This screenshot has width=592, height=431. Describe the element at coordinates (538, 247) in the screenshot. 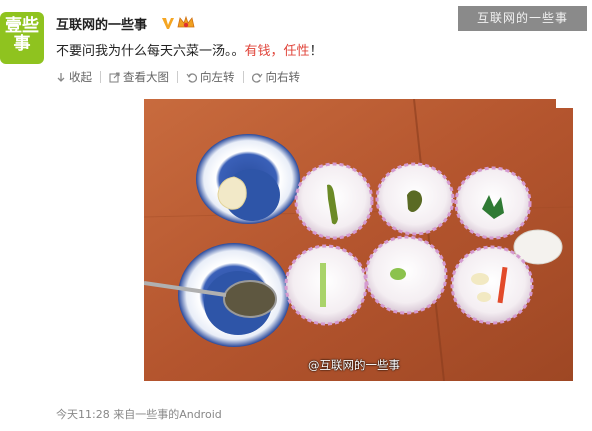

I see `boiled-egg` at that location.